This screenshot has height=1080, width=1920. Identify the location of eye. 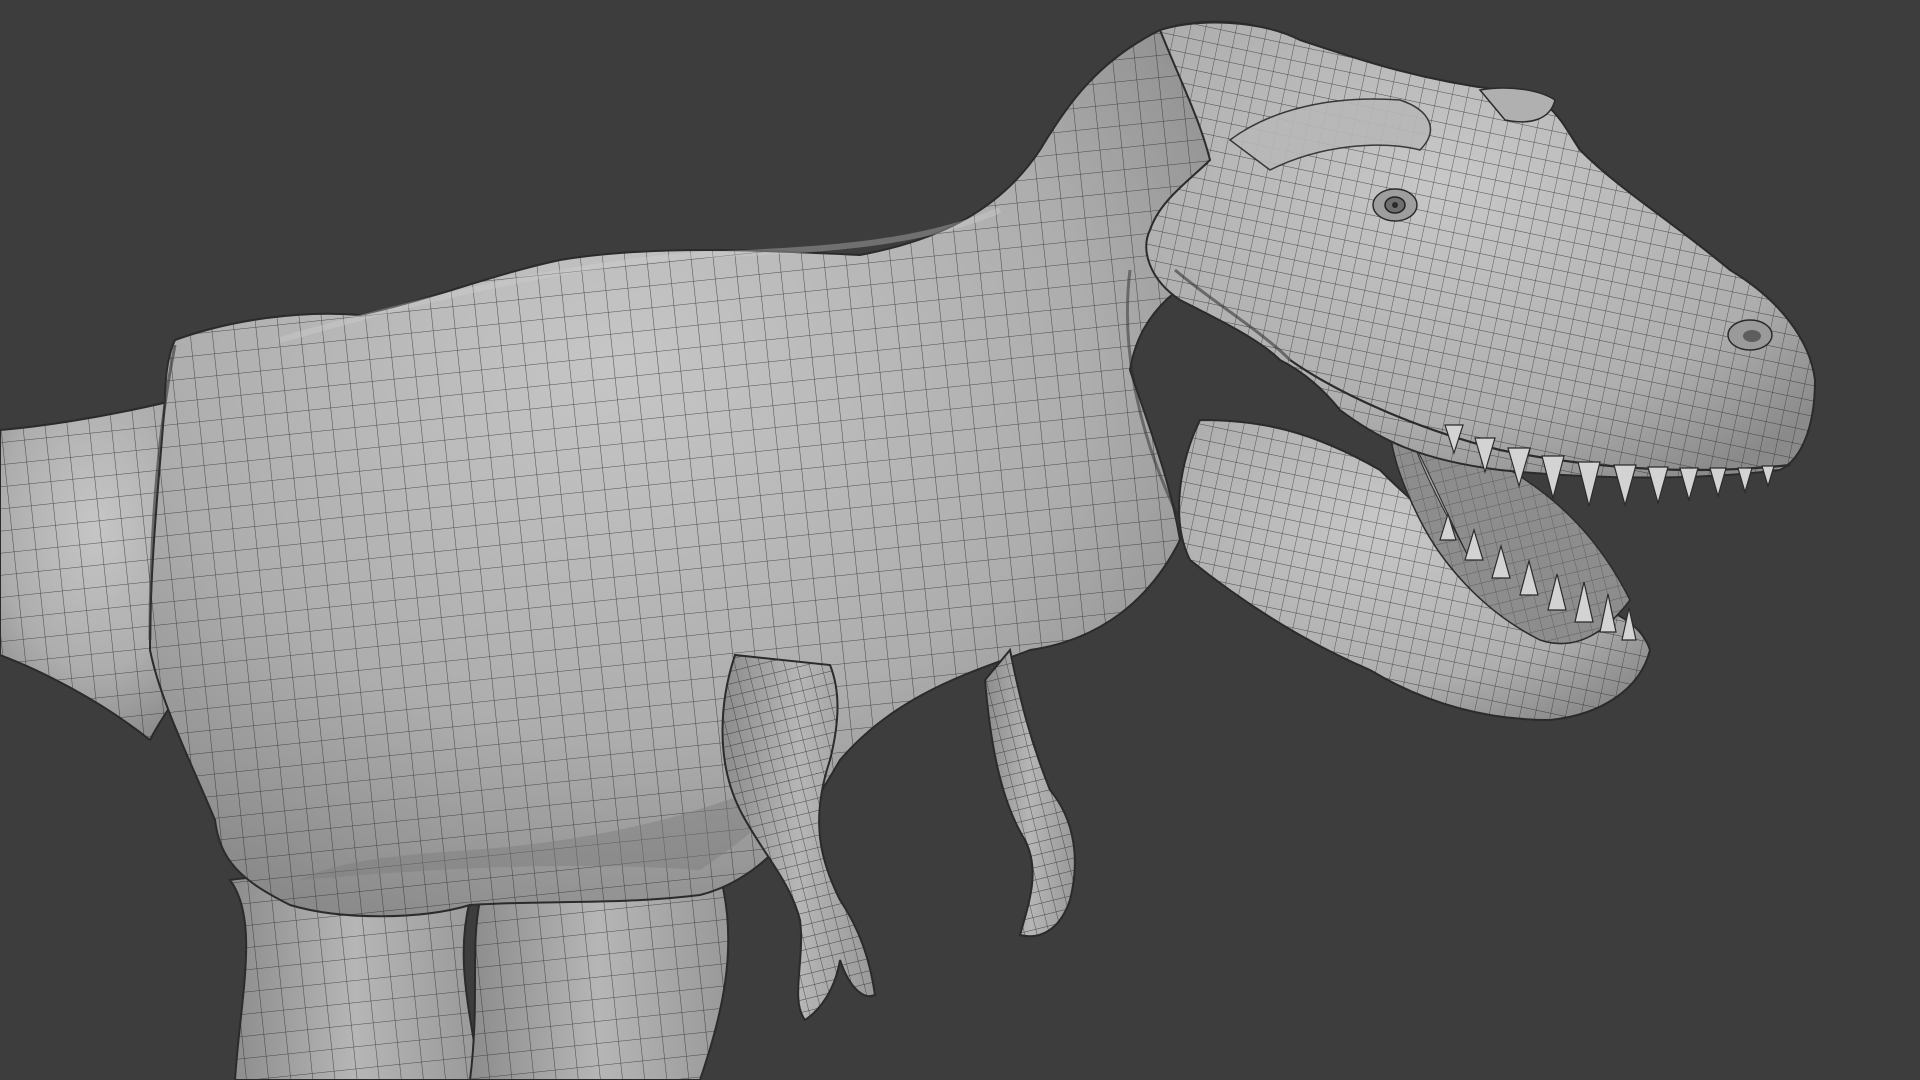
(1395, 205).